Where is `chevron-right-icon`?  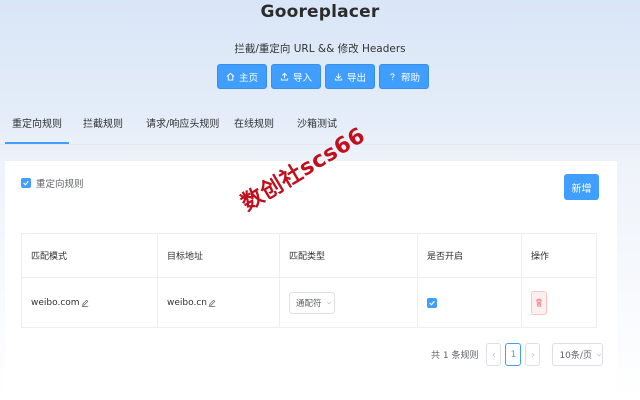 chevron-right-icon is located at coordinates (533, 354).